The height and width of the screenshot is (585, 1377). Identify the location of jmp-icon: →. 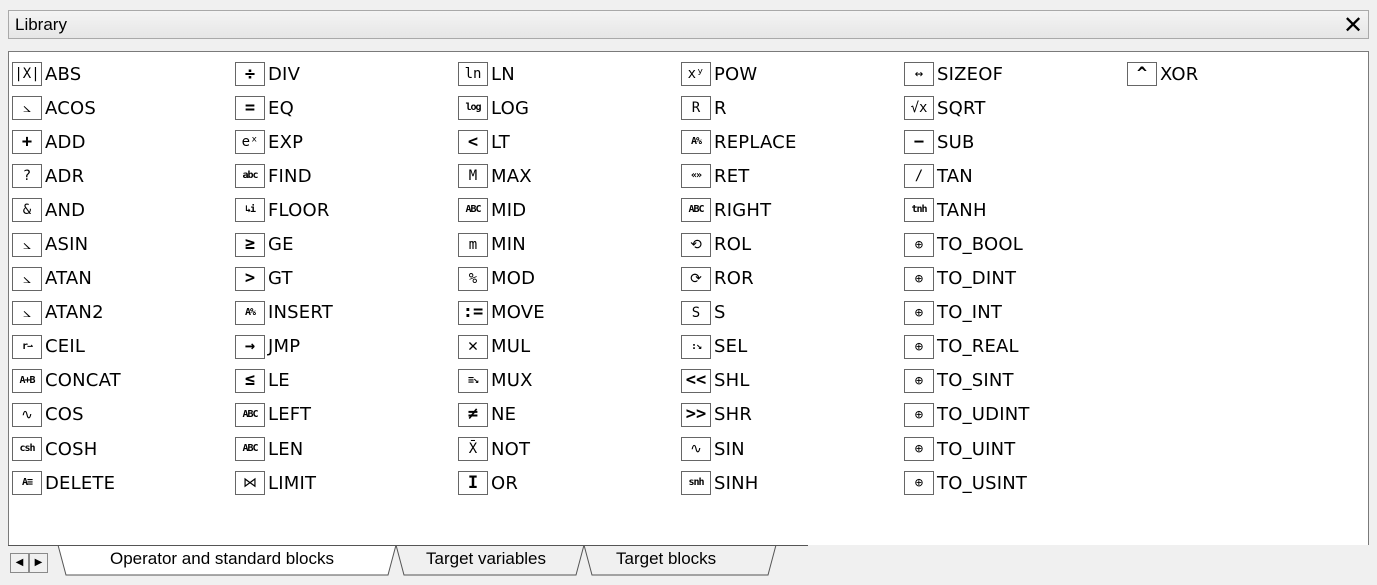
(250, 346).